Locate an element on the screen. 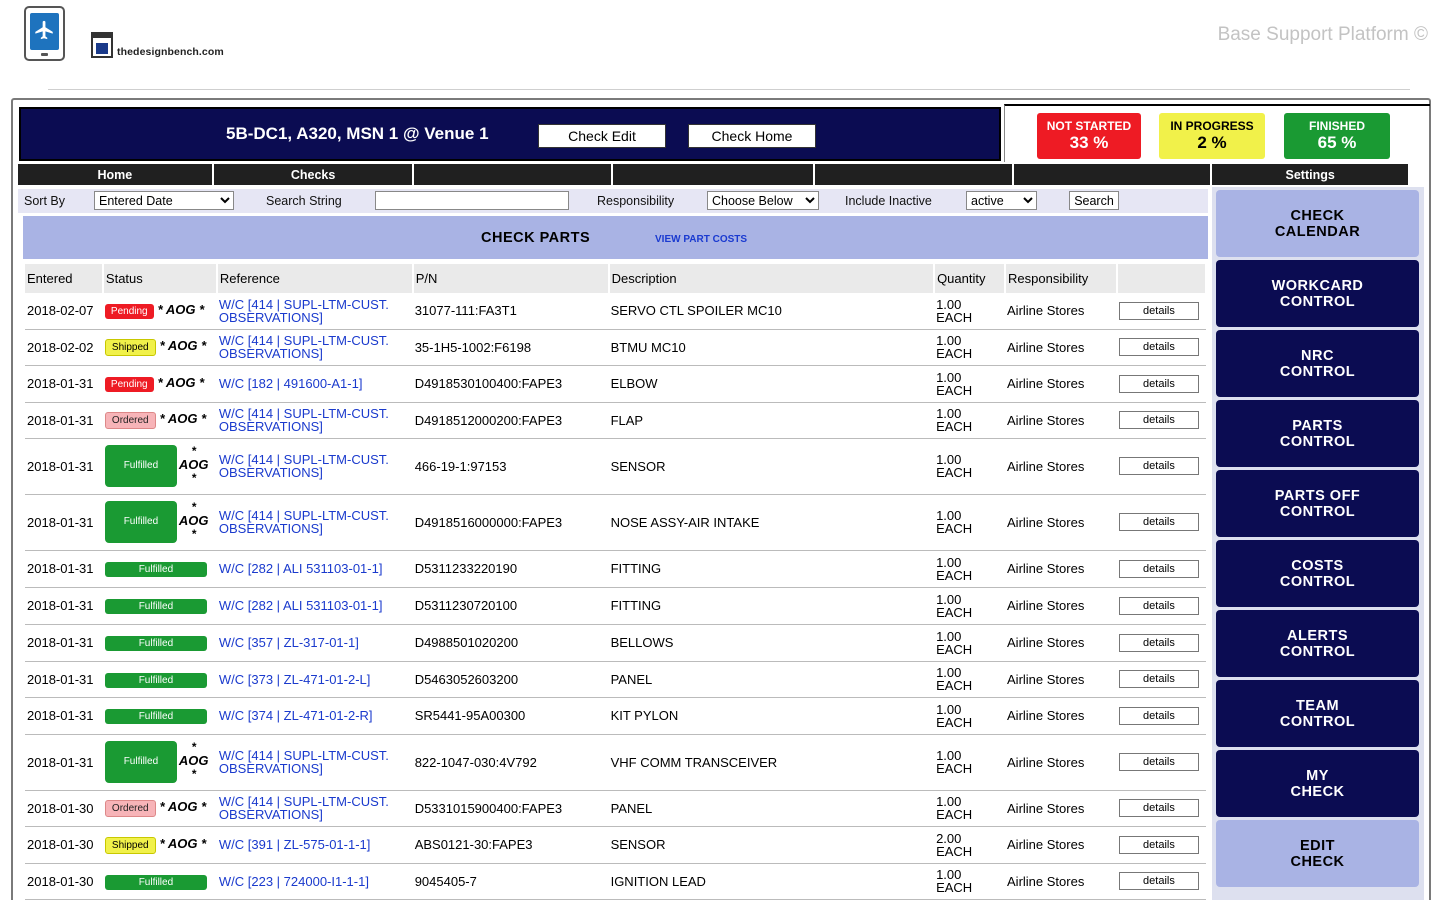 The image size is (1440, 900). side-menu-item-edit-check: EDIT CHECK is located at coordinates (1317, 853).